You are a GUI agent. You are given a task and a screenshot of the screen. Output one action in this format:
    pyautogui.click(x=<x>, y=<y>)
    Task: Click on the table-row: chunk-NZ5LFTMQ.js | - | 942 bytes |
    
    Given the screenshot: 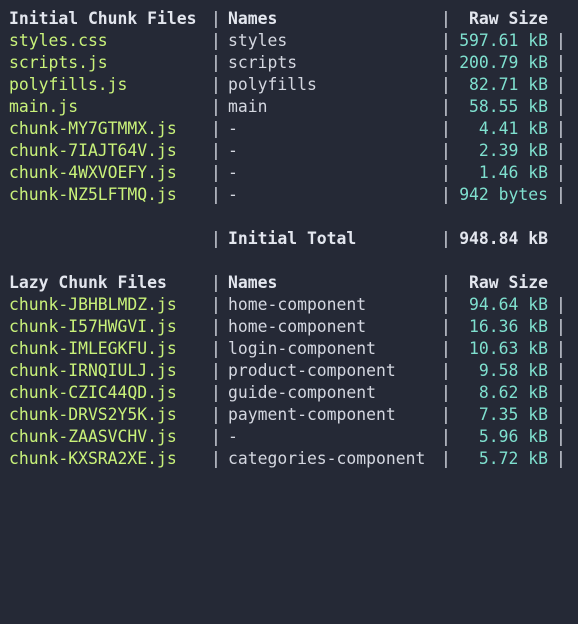 What is the action you would take?
    pyautogui.click(x=289, y=195)
    